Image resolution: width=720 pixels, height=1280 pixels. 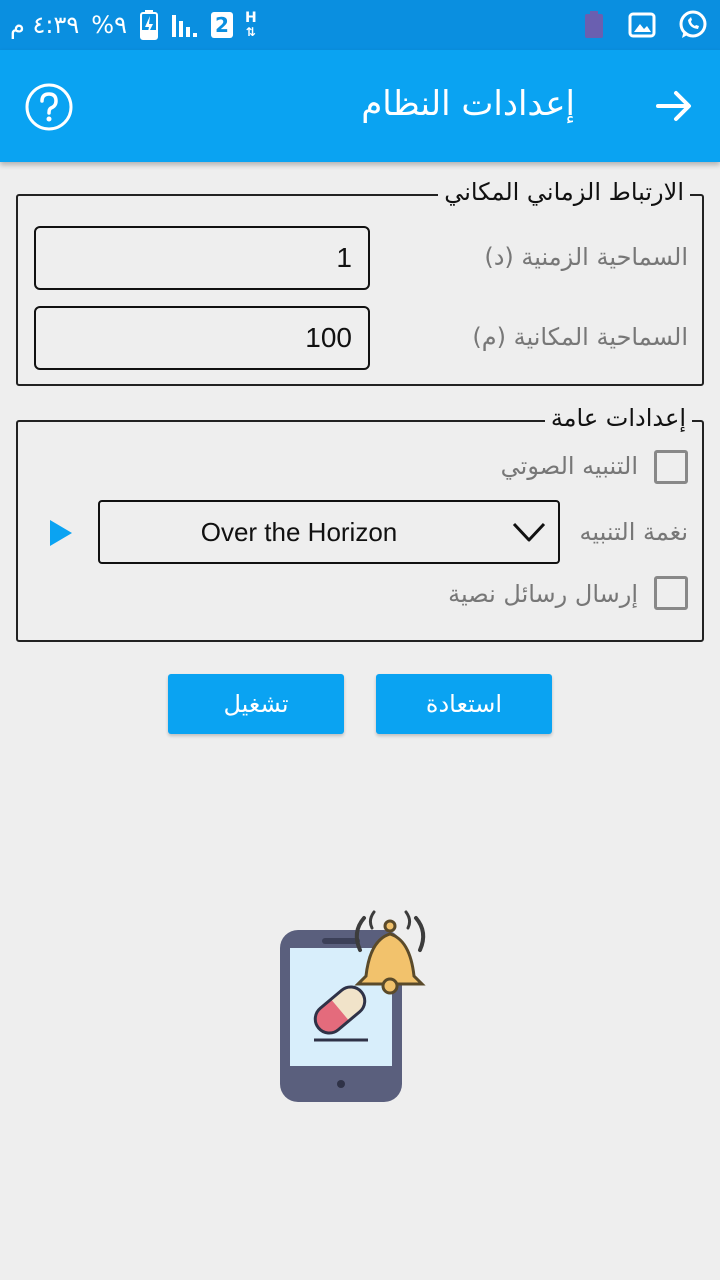 What do you see at coordinates (543, 594) in the screenshot?
I see `sms-label: إرسال رسائل نصية` at bounding box center [543, 594].